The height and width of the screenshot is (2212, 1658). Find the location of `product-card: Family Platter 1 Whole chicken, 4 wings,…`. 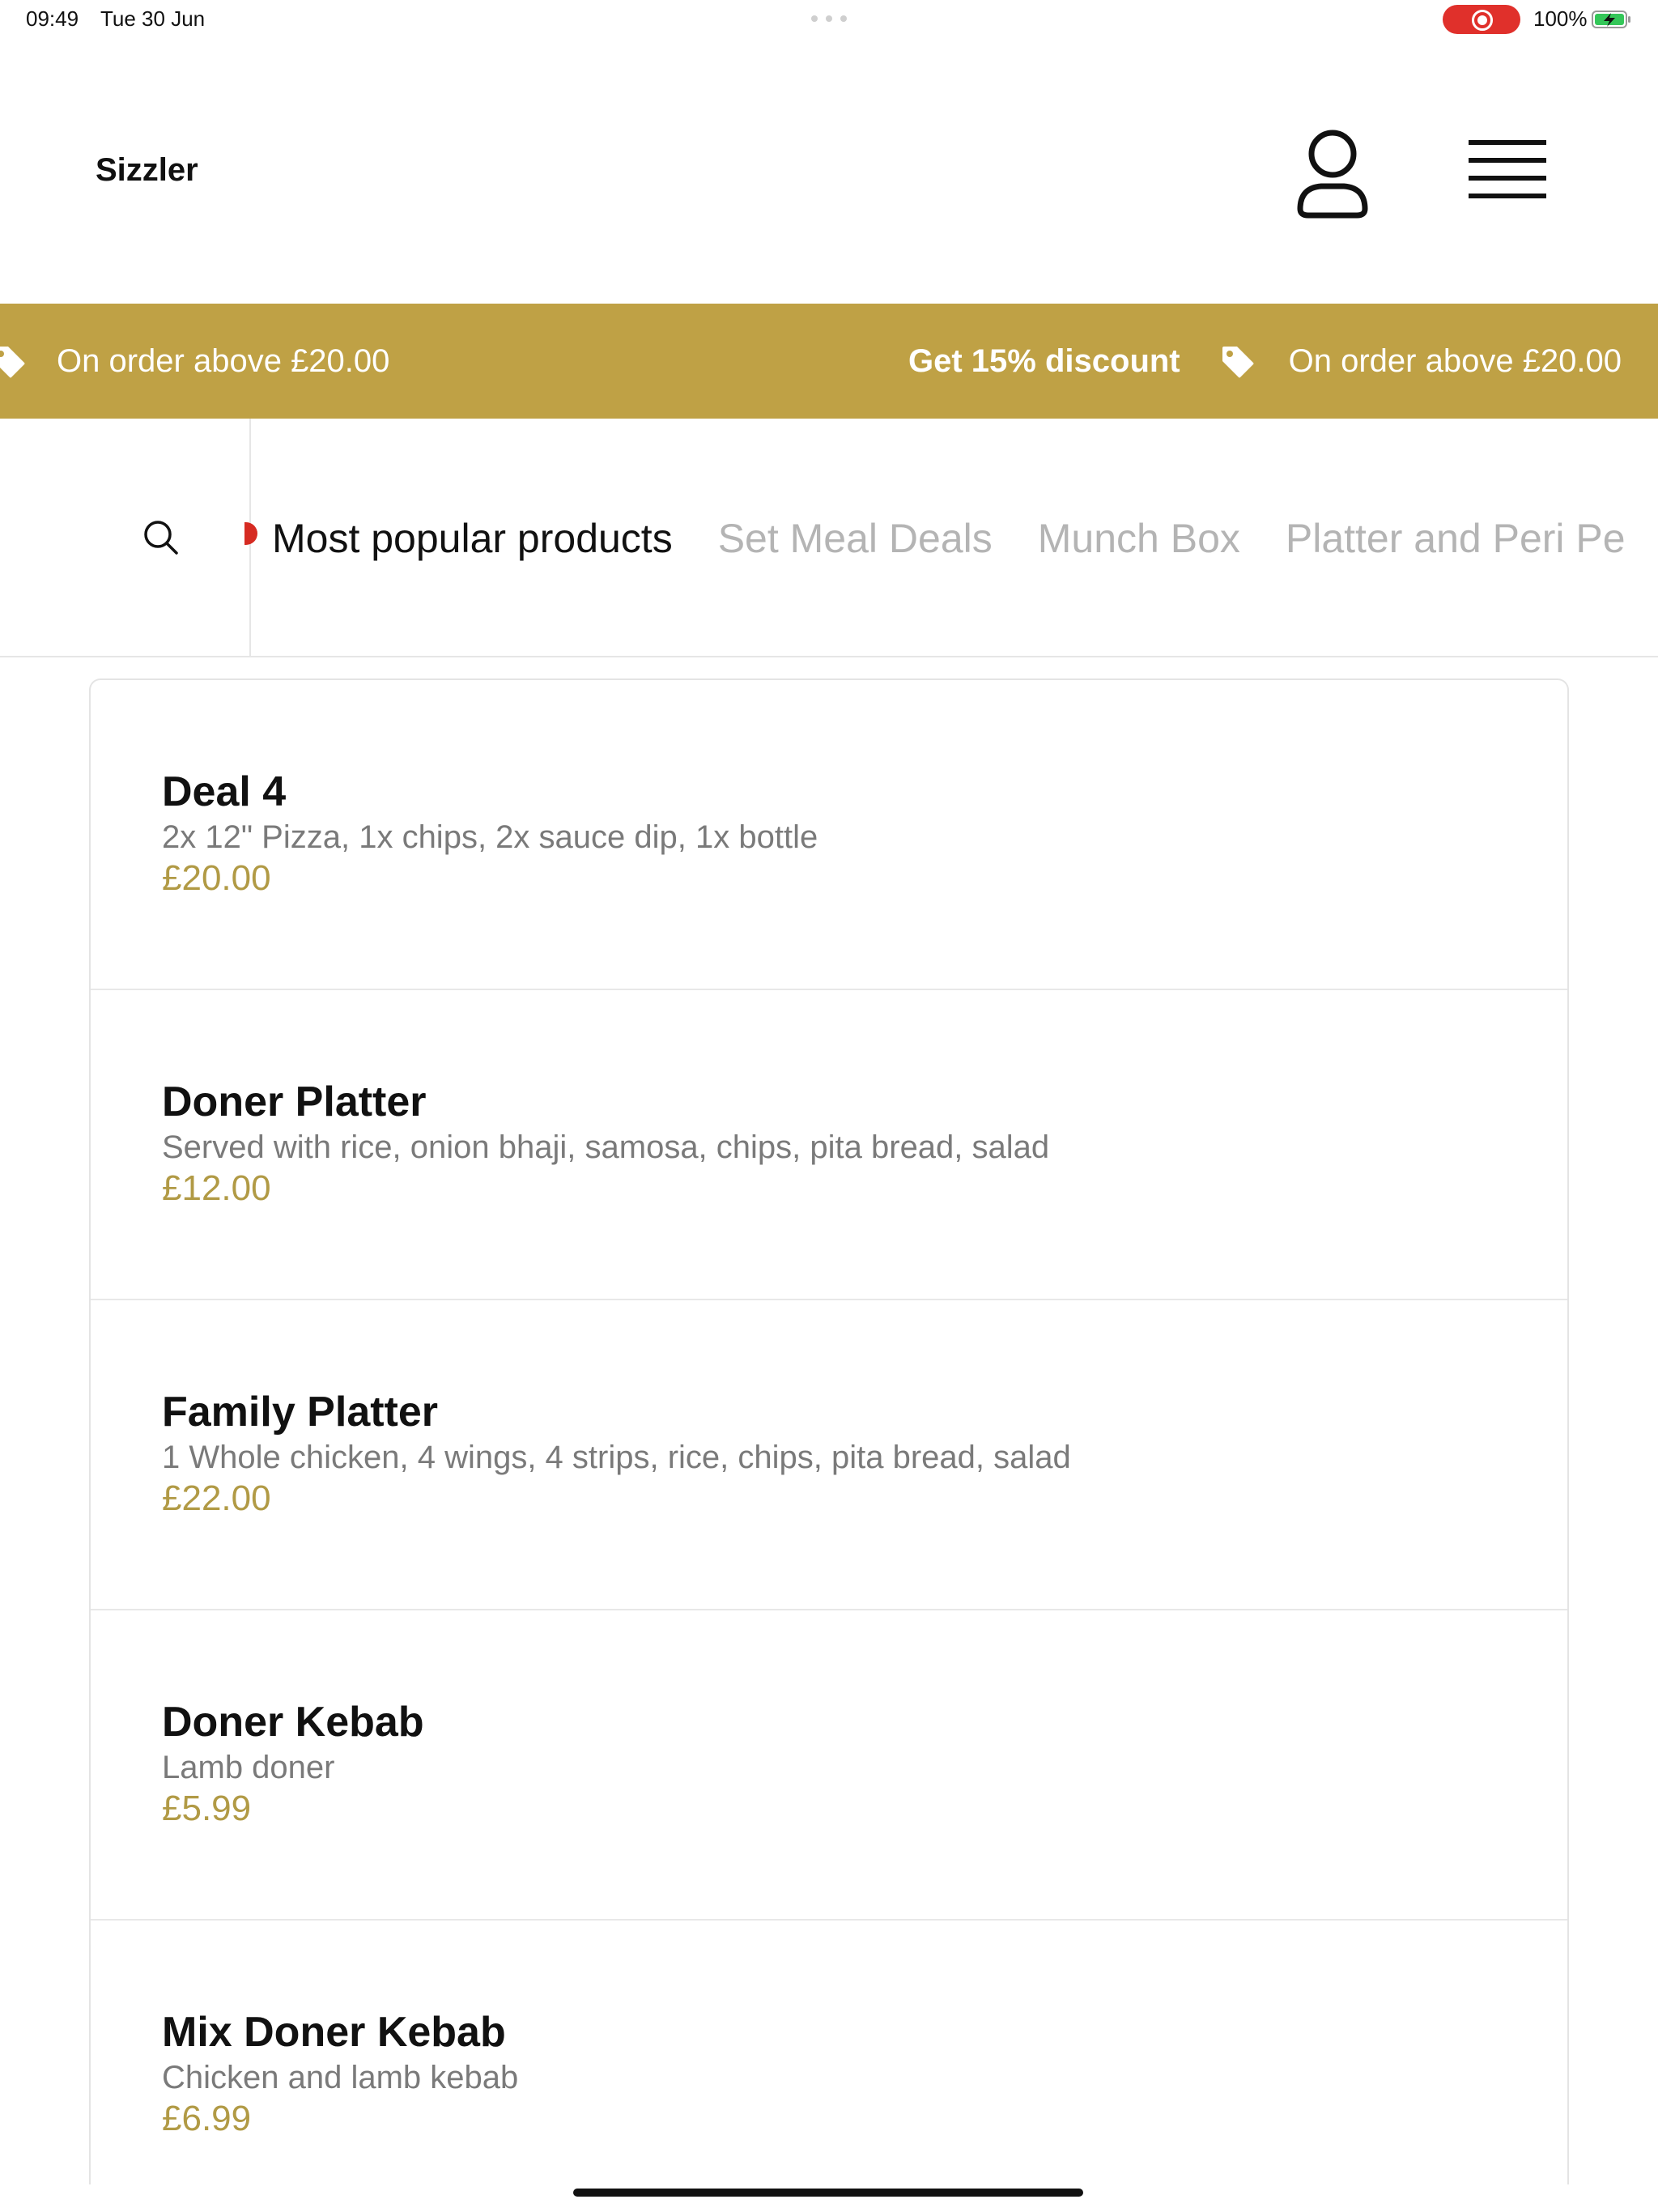

product-card: Family Platter 1 Whole chicken, 4 wings,… is located at coordinates (829, 1455).